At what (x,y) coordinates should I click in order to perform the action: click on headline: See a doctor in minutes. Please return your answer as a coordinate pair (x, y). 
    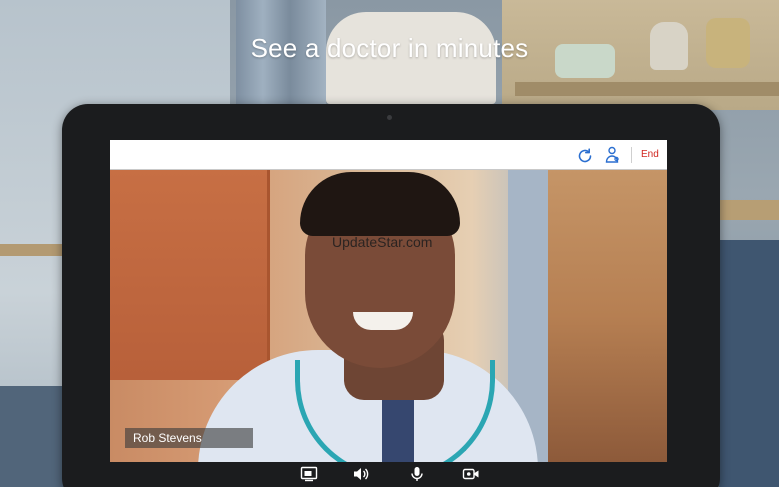
    Looking at the image, I should click on (389, 48).